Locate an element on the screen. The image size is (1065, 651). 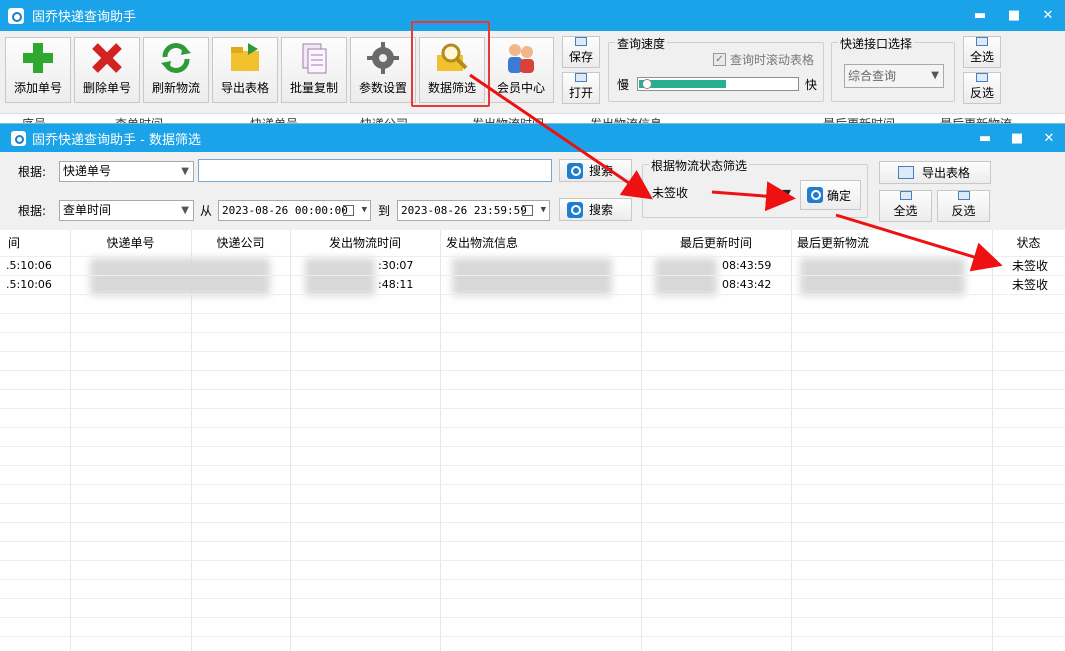
search-number-button: 搜索 is located at coordinates (595, 170).